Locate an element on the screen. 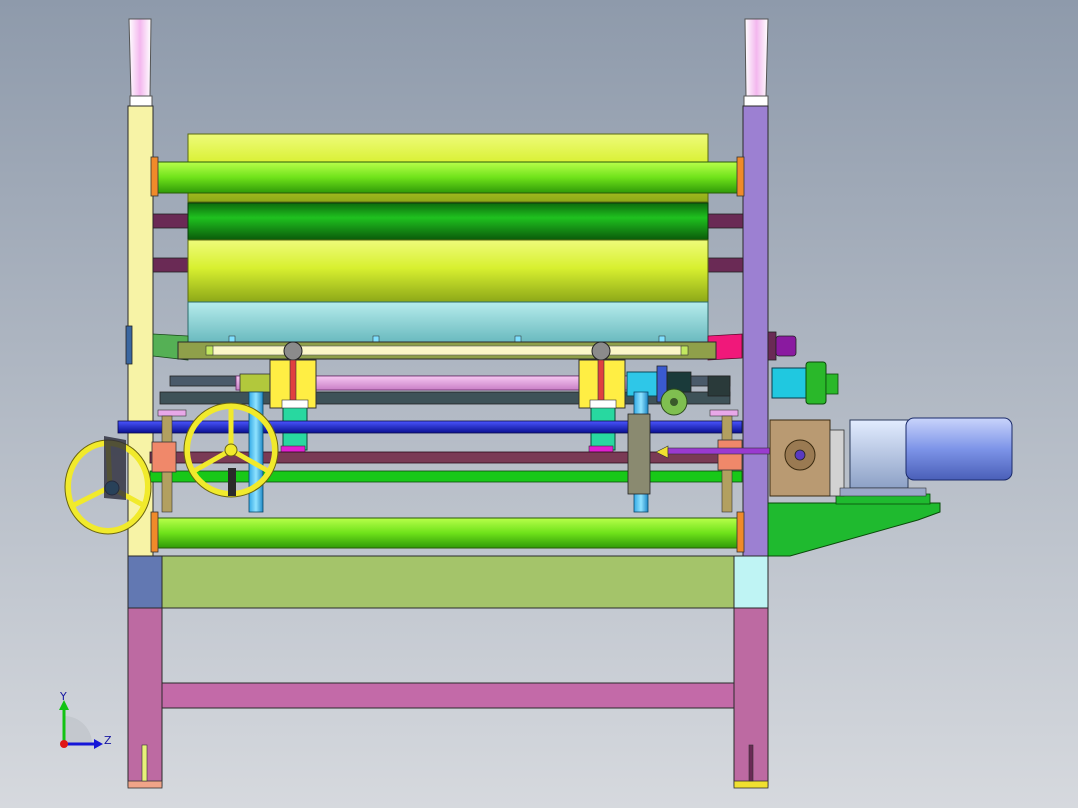 Image resolution: width=1078 pixels, height=808 pixels. grey-slider-block is located at coordinates (639, 454).